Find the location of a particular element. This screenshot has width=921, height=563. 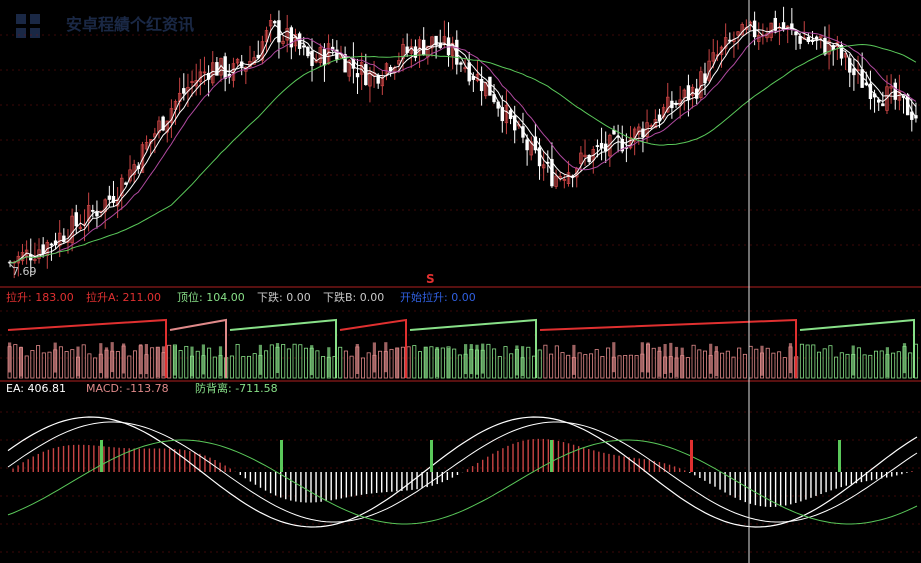

watermark: 安卓程績个红资讯 is located at coordinates (105, 26).